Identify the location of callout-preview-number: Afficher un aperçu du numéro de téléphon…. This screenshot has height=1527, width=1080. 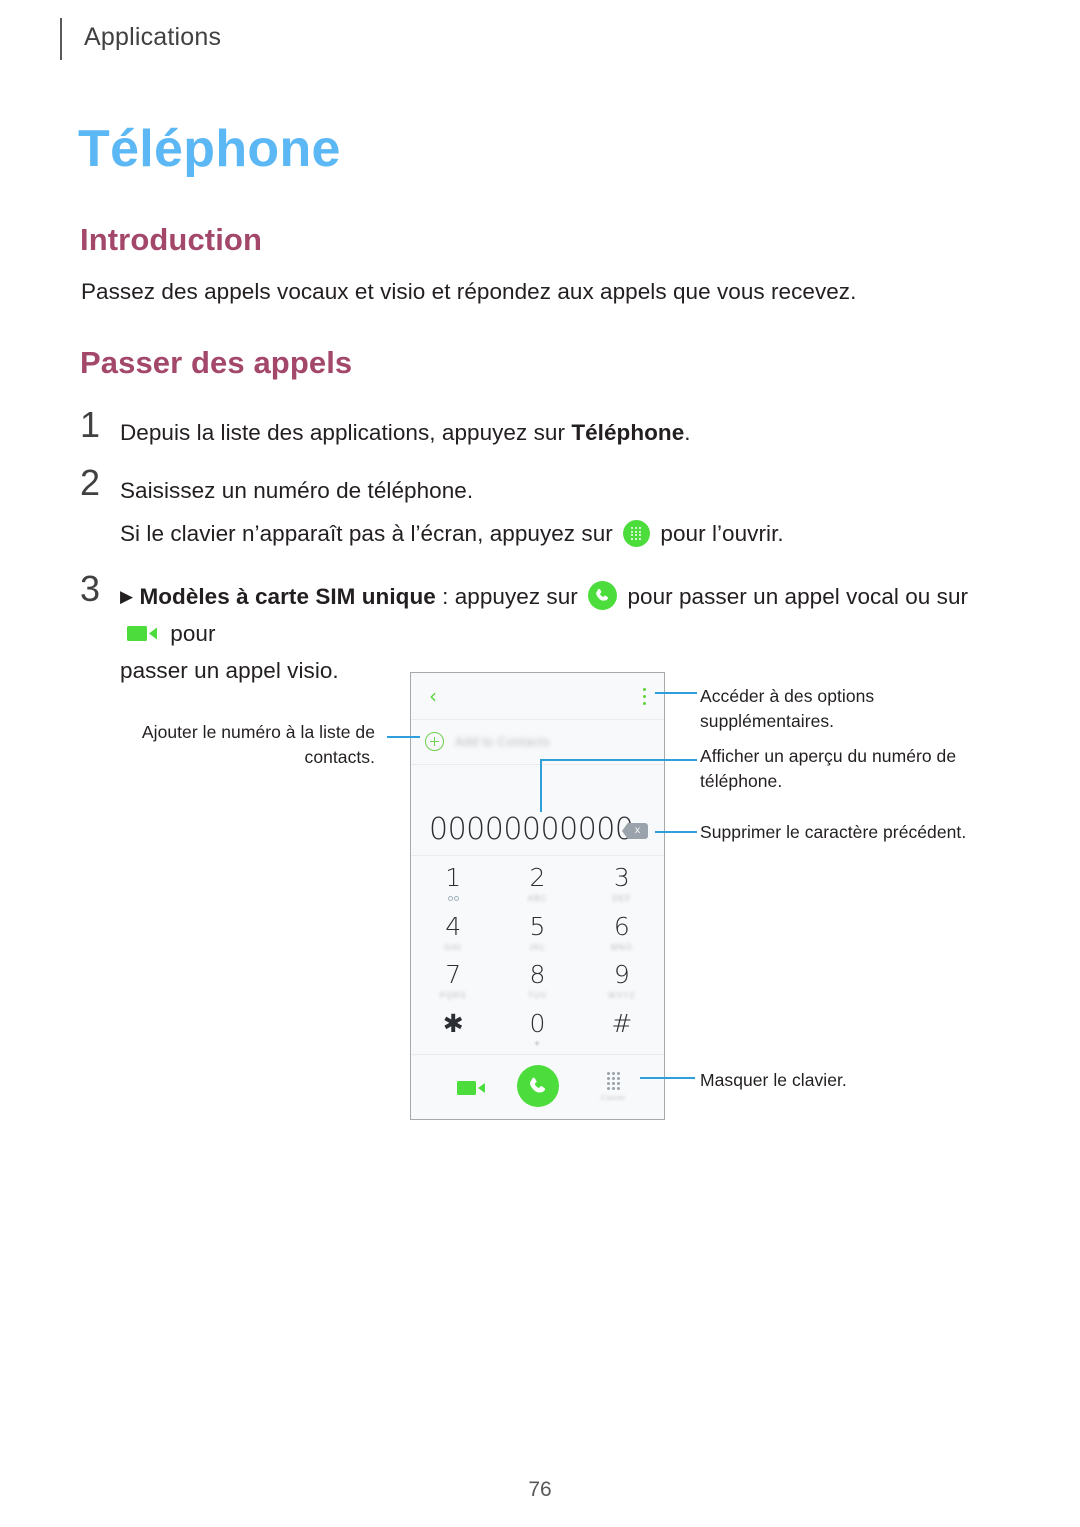
(828, 768).